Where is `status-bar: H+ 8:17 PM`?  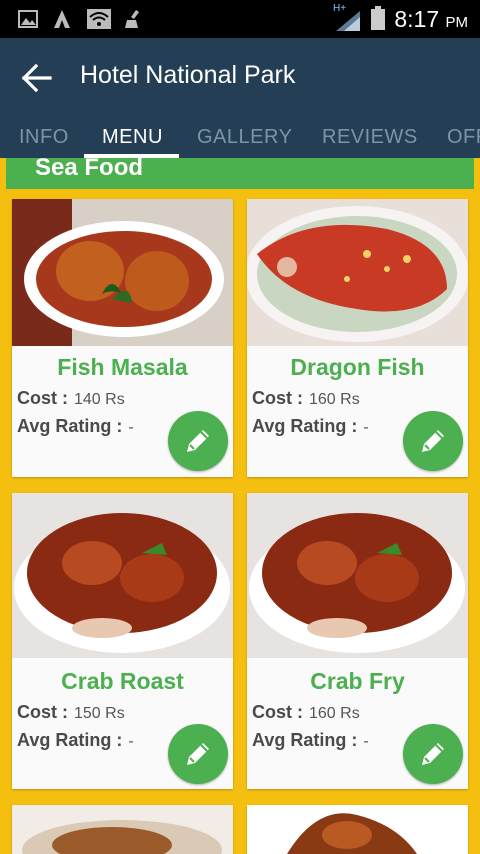 status-bar: H+ 8:17 PM is located at coordinates (240, 19).